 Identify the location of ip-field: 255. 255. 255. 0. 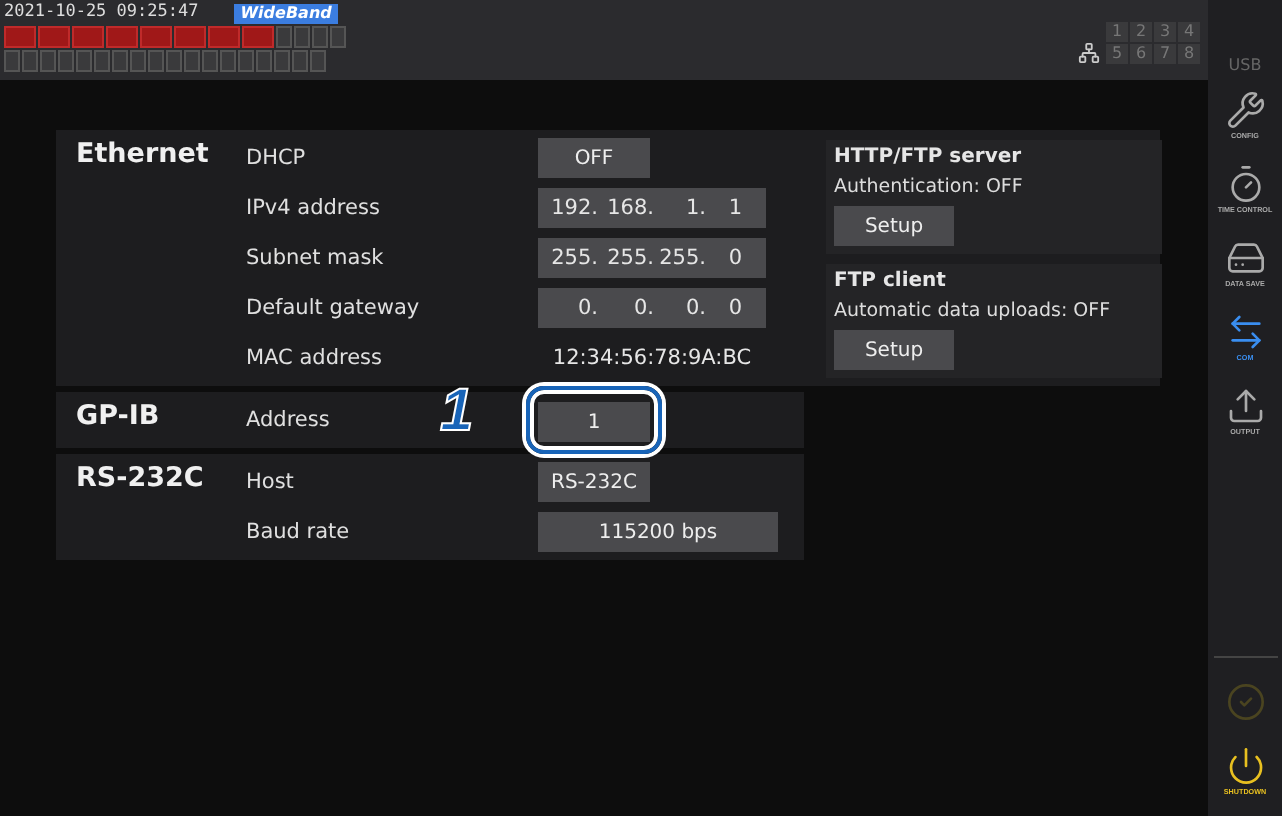
(652, 258).